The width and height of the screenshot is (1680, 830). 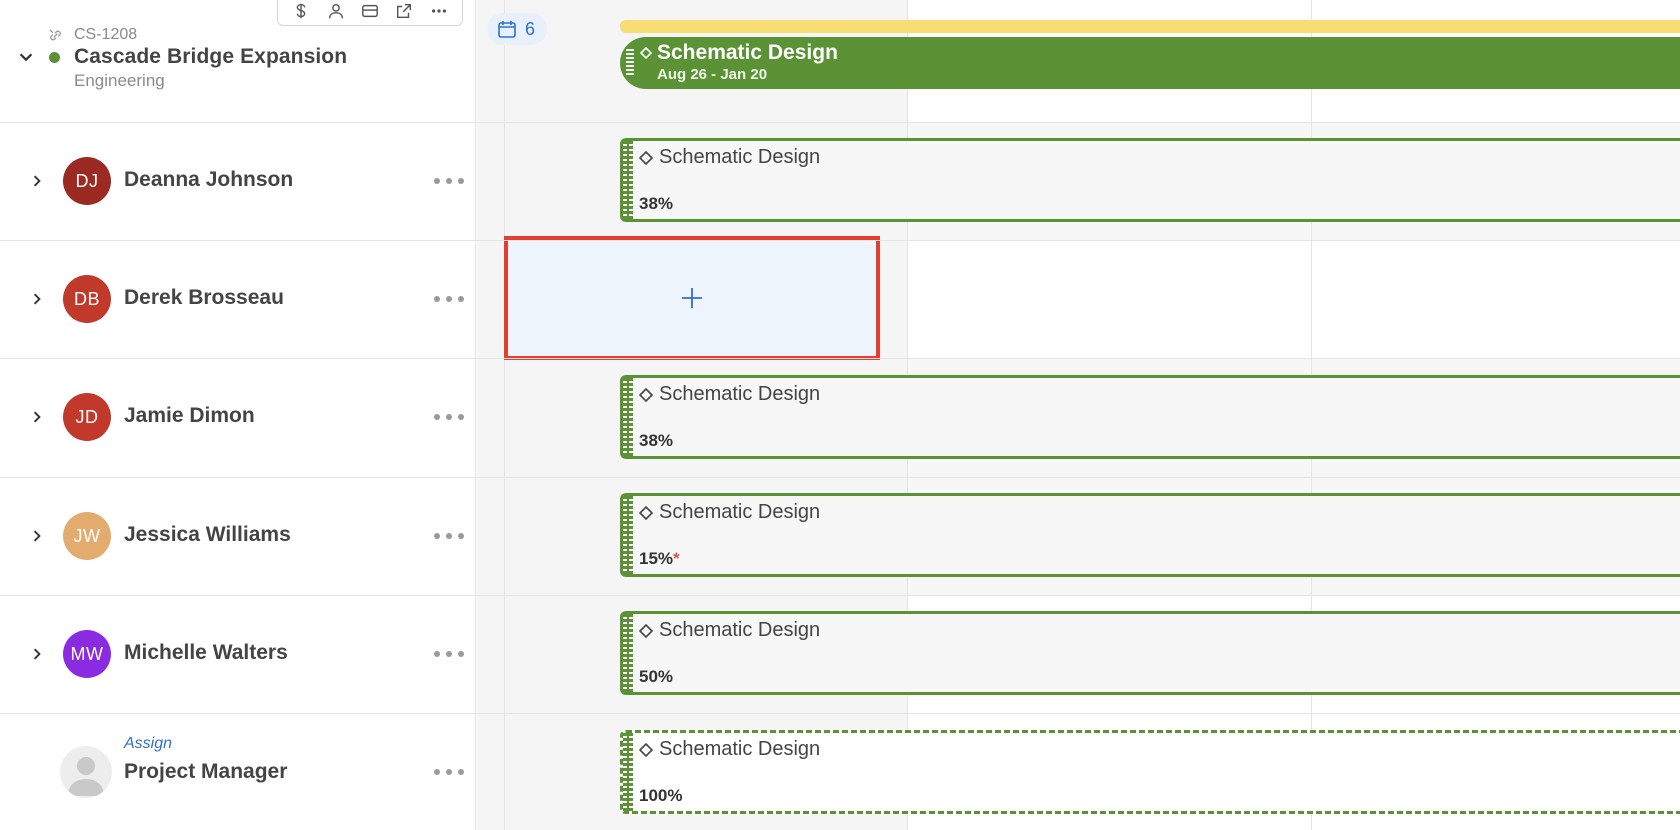 I want to click on project-toolbar, so click(x=370, y=13).